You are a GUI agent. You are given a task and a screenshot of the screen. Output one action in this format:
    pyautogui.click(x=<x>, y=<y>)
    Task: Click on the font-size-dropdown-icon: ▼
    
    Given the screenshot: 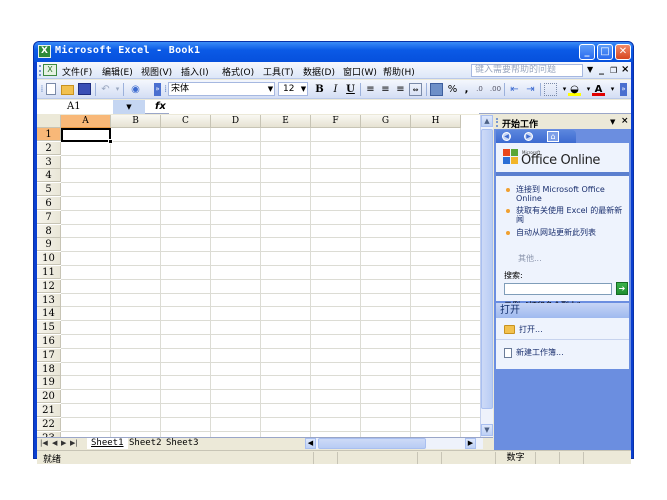 What is the action you would take?
    pyautogui.click(x=303, y=89)
    